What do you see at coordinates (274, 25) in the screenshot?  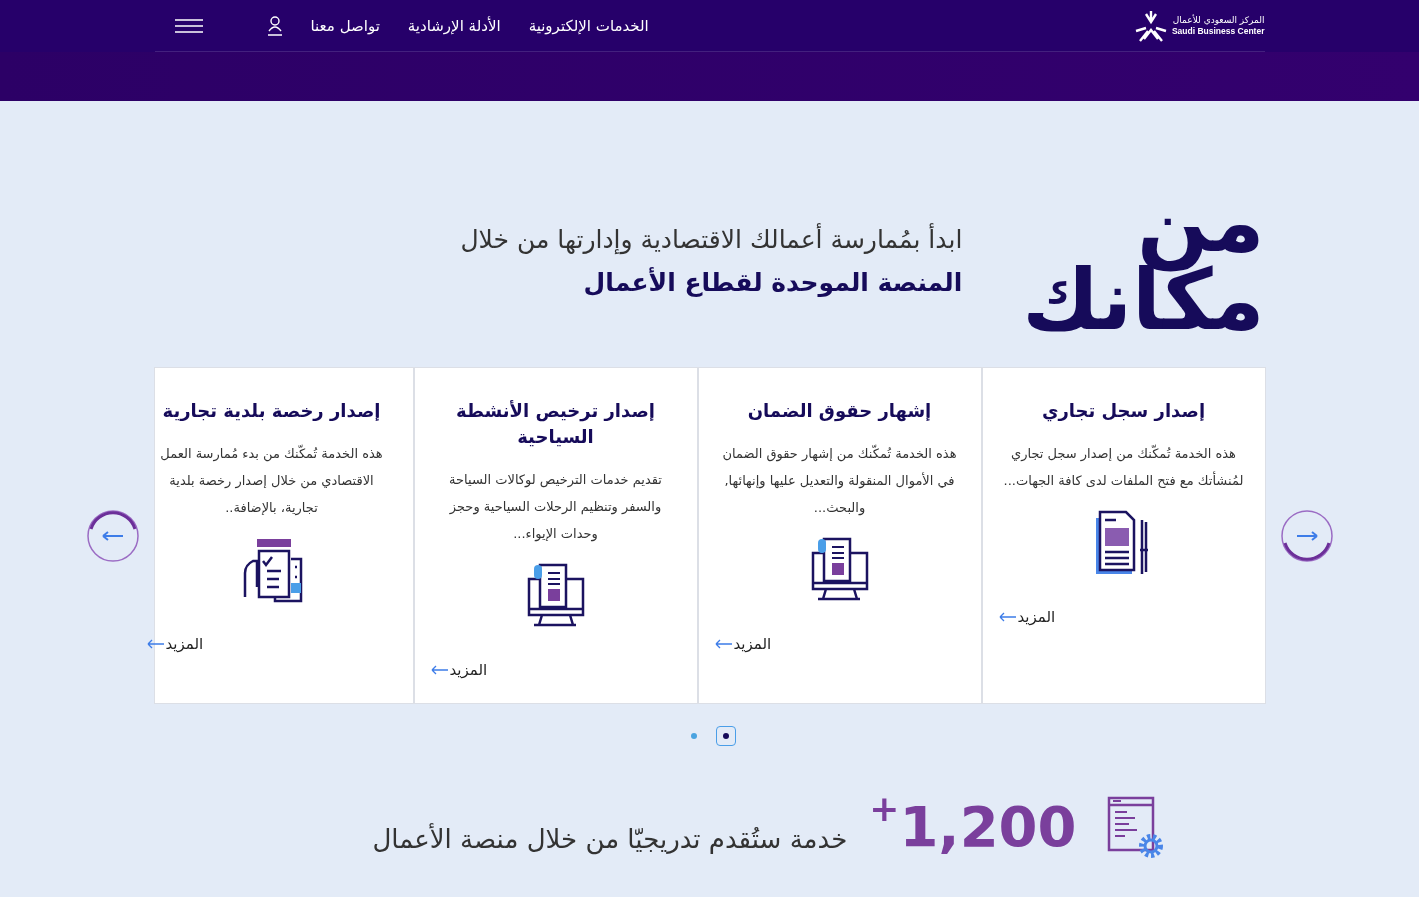 I see `user-icon` at bounding box center [274, 25].